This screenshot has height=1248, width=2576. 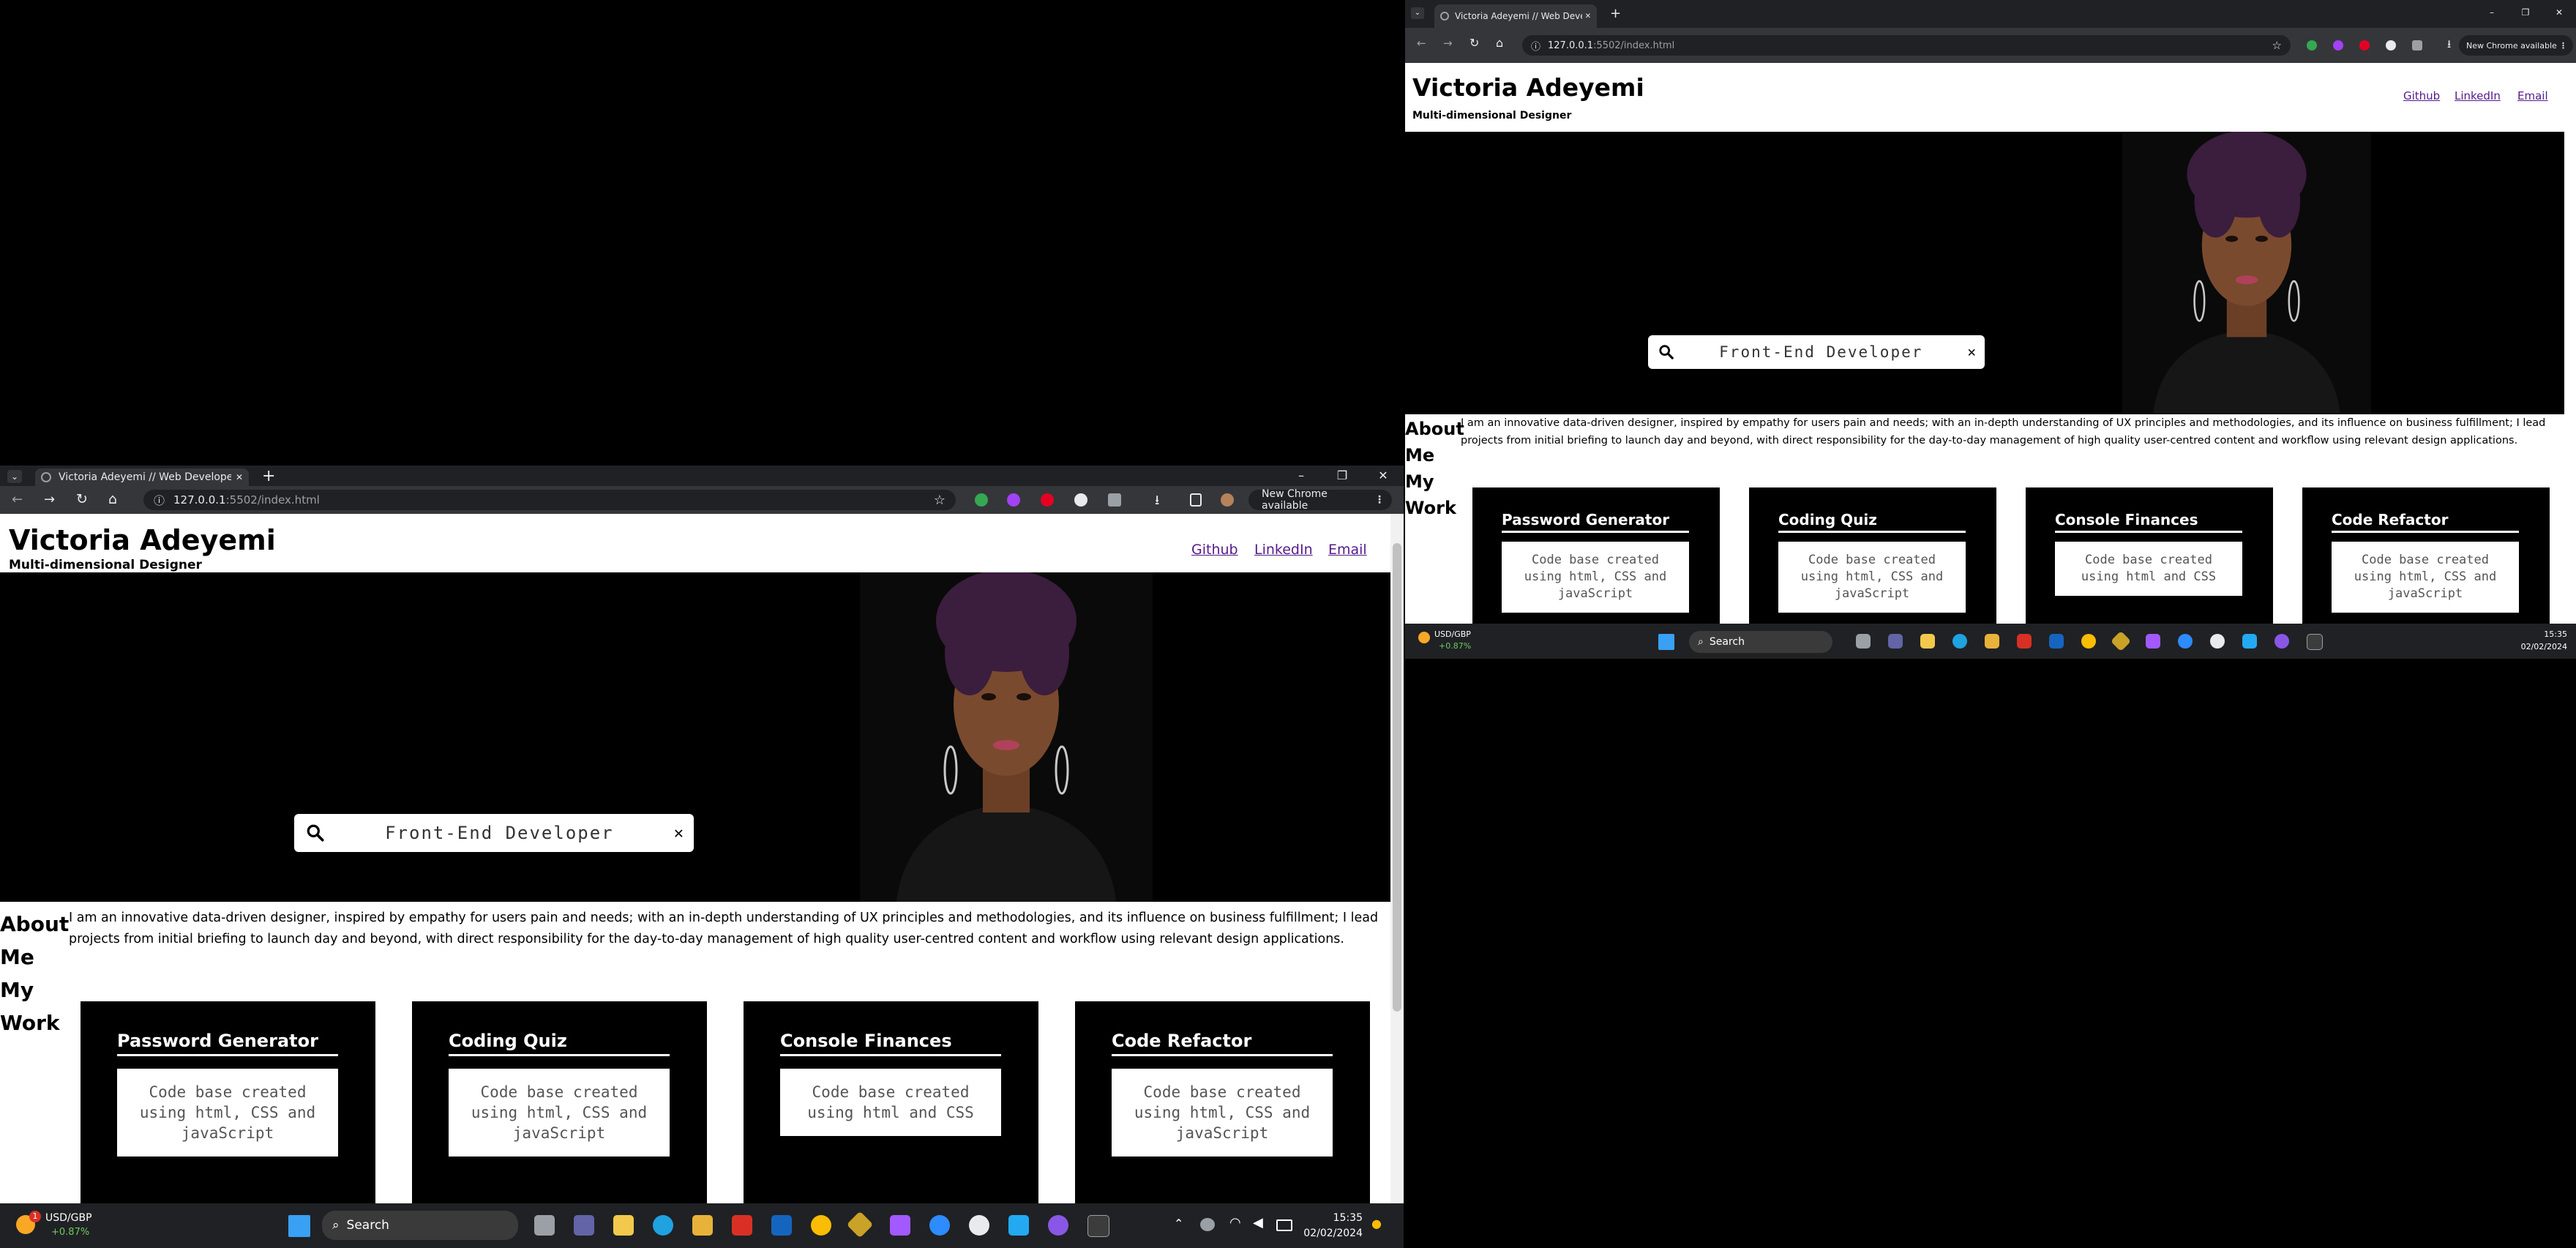 I want to click on github-desktop-icon, so click(x=1058, y=1225).